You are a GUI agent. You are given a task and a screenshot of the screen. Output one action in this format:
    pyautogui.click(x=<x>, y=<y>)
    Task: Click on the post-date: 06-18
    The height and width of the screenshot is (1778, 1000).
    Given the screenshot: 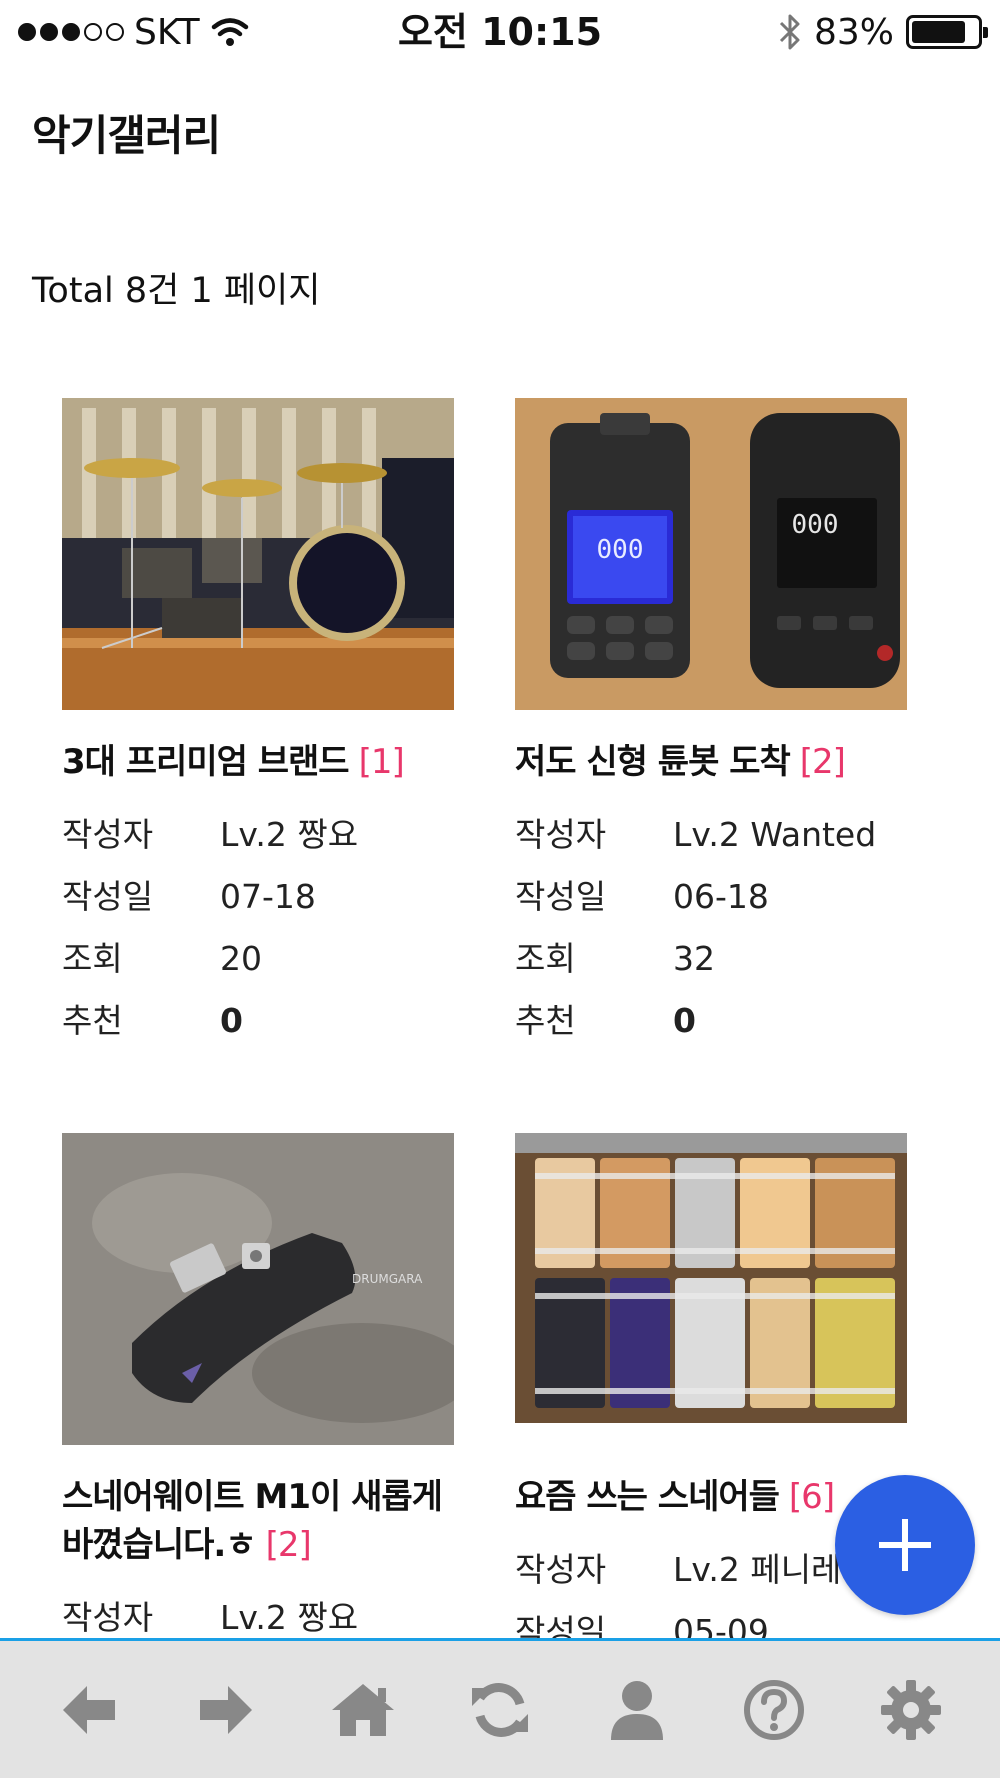 What is the action you would take?
    pyautogui.click(x=721, y=896)
    